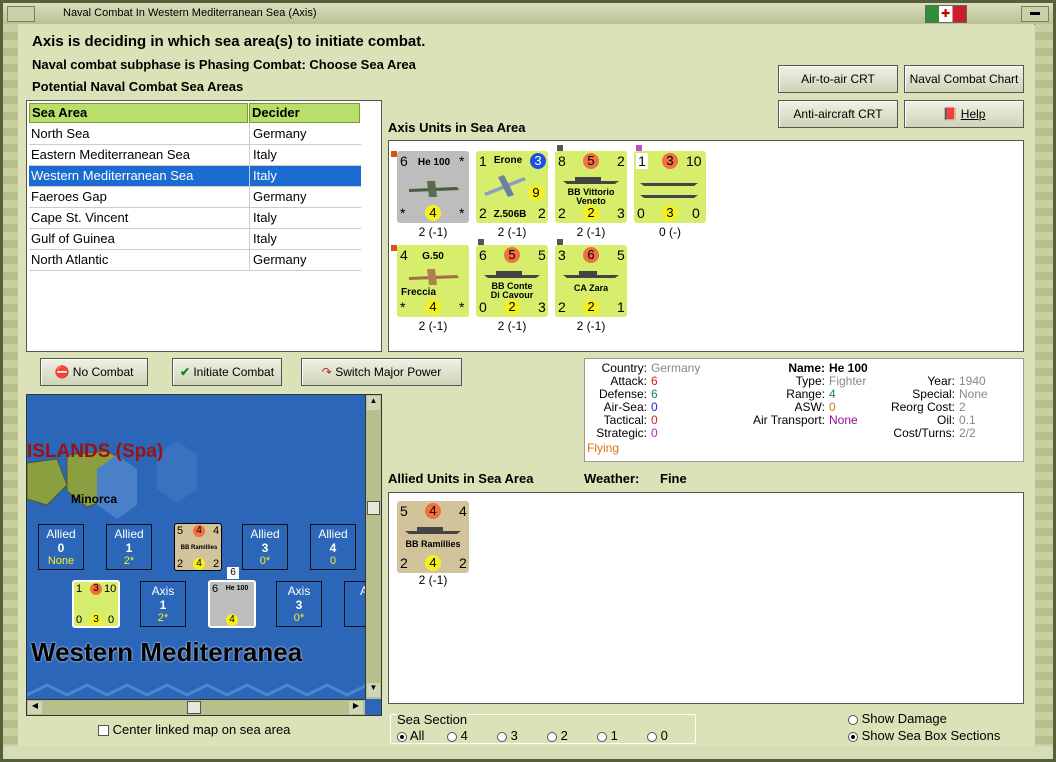 The image size is (1056, 762). I want to click on scroll-left-icon: ◀, so click(35, 707).